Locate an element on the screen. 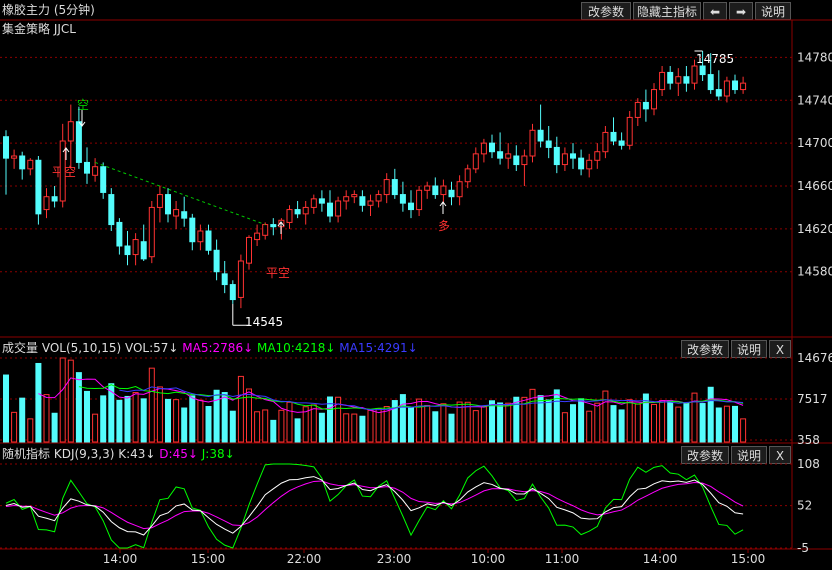  price-tick-label: 14780 is located at coordinates (814, 57).